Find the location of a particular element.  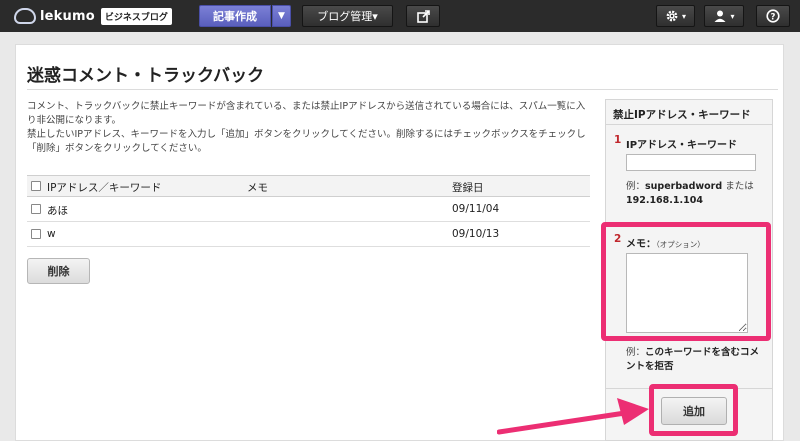

row-date: 09/11/04 is located at coordinates (476, 209).